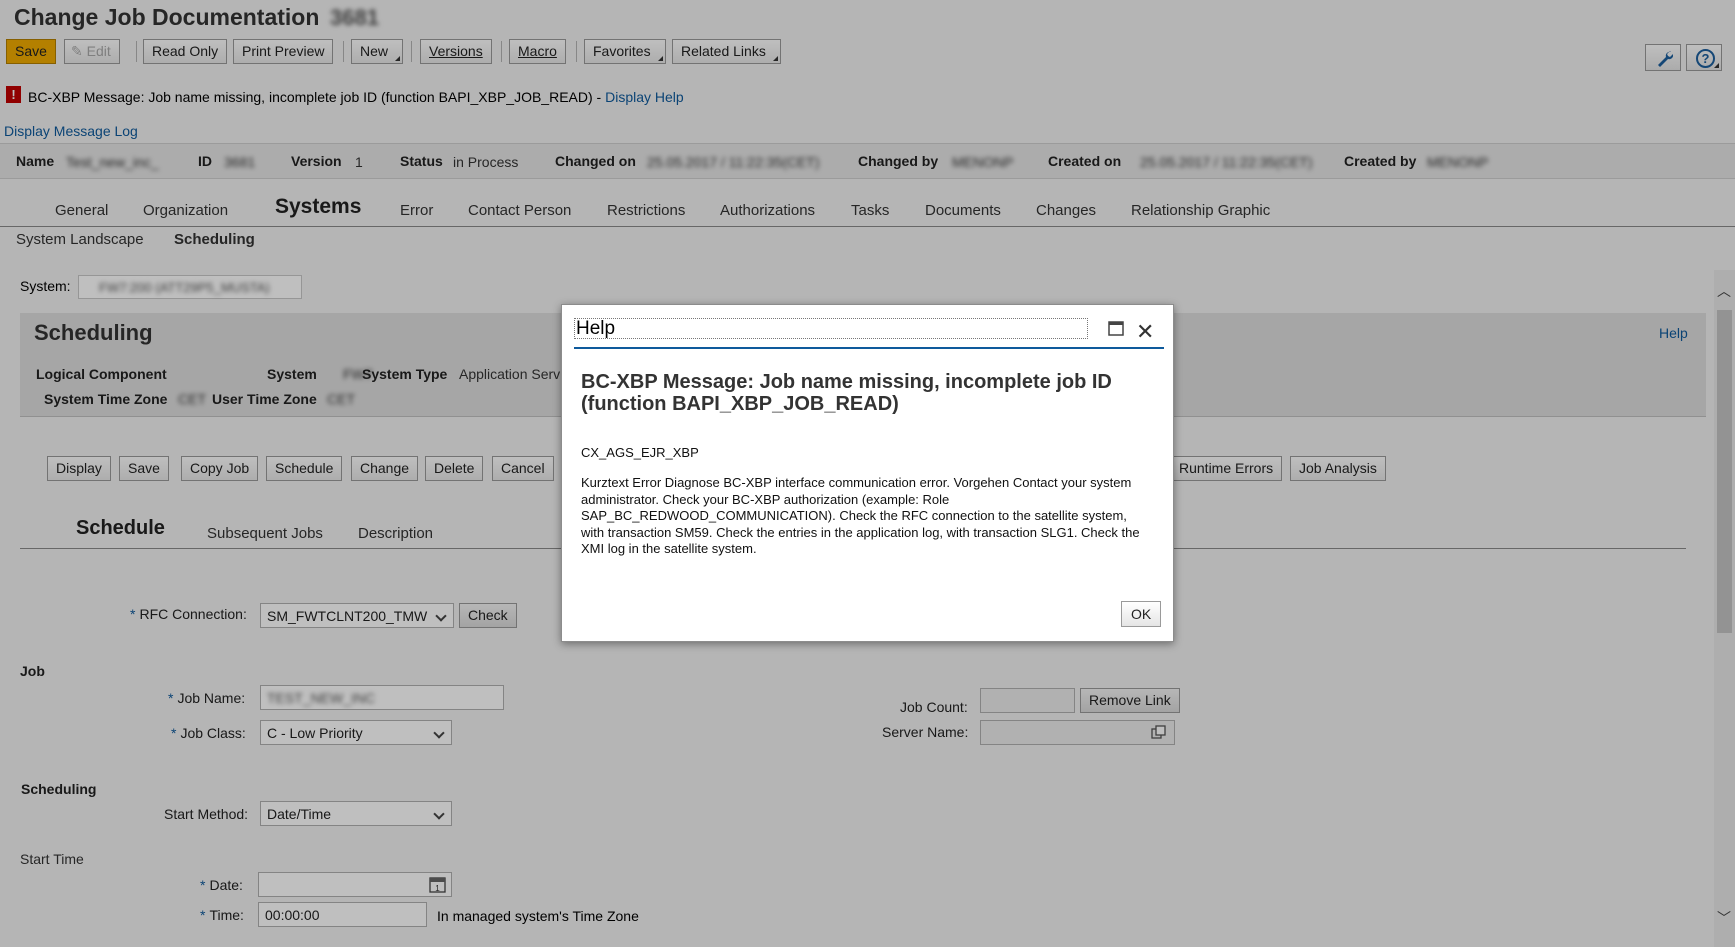  Describe the element at coordinates (640, 452) in the screenshot. I see `dialog-message-class: CX_AGS_EJR_XBP` at that location.